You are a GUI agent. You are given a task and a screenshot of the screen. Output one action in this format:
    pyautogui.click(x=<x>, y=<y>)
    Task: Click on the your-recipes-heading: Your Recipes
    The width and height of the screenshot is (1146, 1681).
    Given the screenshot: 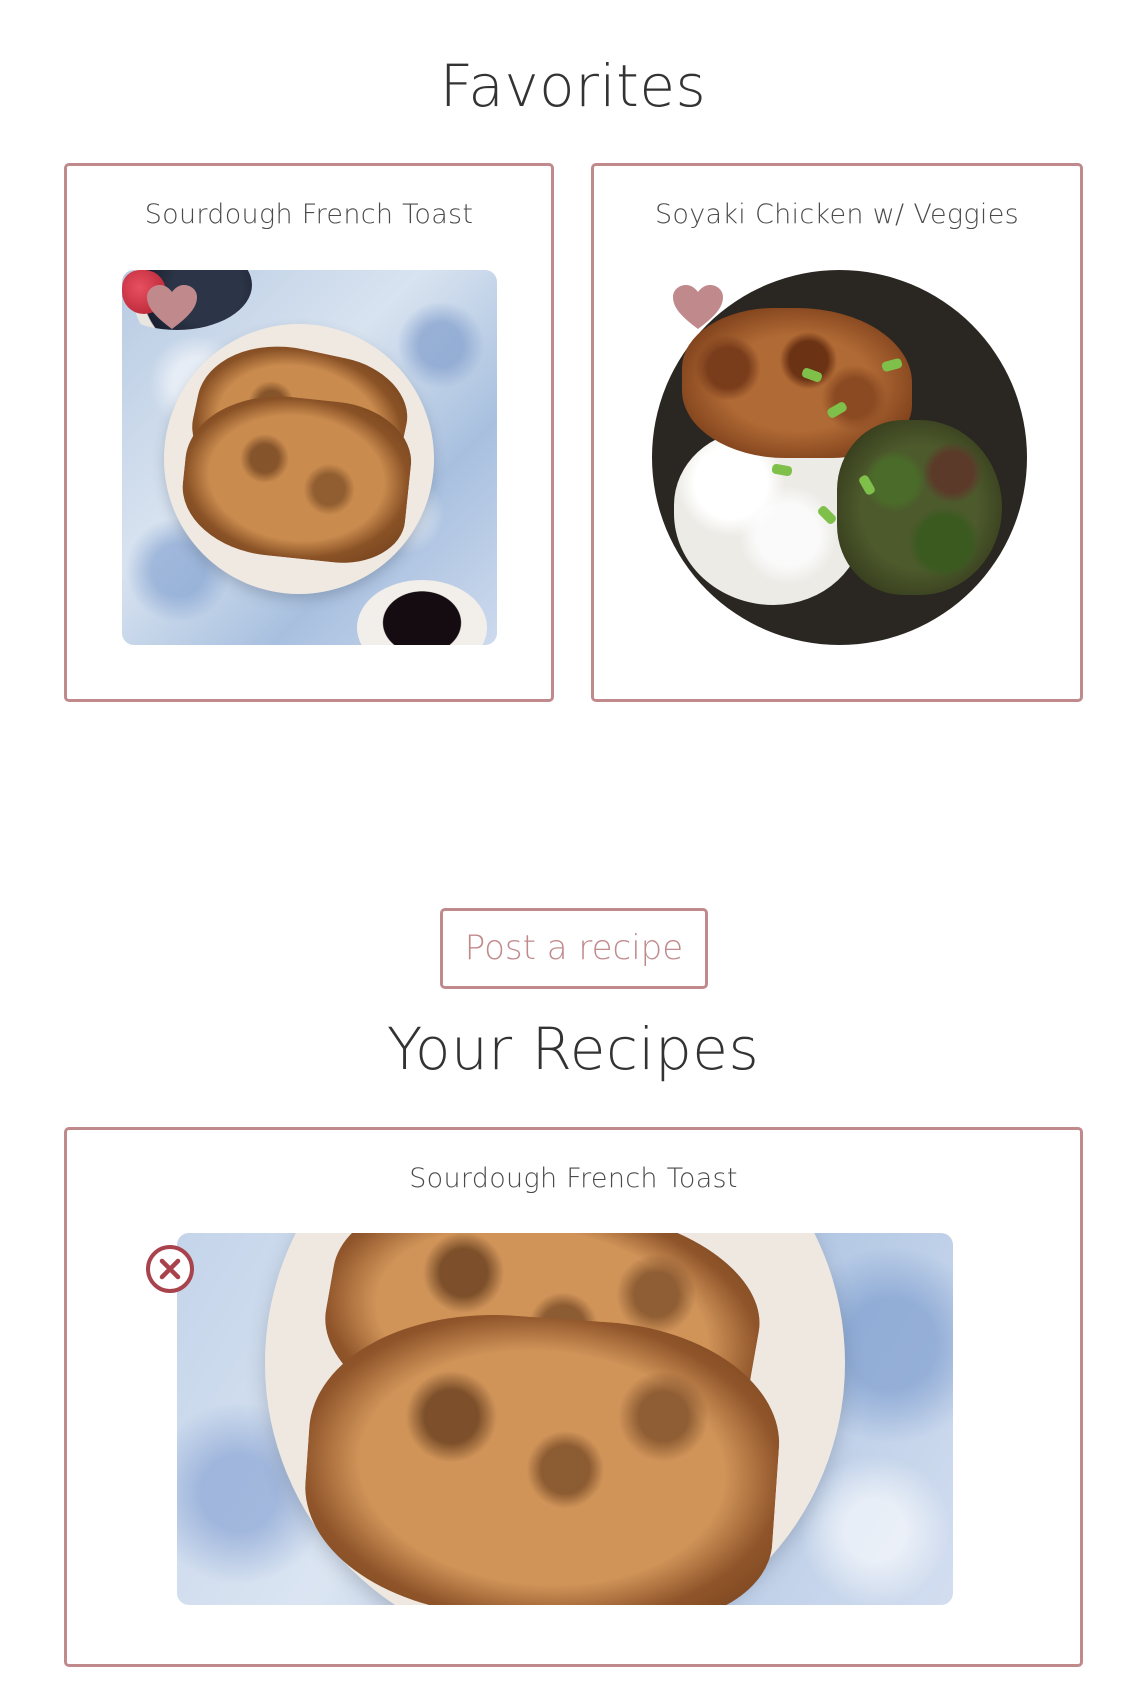 What is the action you would take?
    pyautogui.click(x=573, y=1049)
    